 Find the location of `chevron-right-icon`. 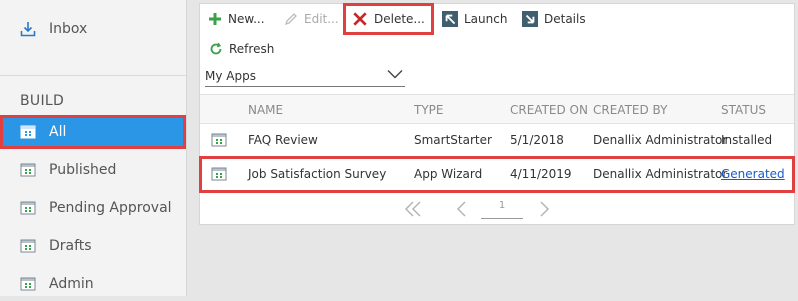

chevron-right-icon is located at coordinates (544, 209).